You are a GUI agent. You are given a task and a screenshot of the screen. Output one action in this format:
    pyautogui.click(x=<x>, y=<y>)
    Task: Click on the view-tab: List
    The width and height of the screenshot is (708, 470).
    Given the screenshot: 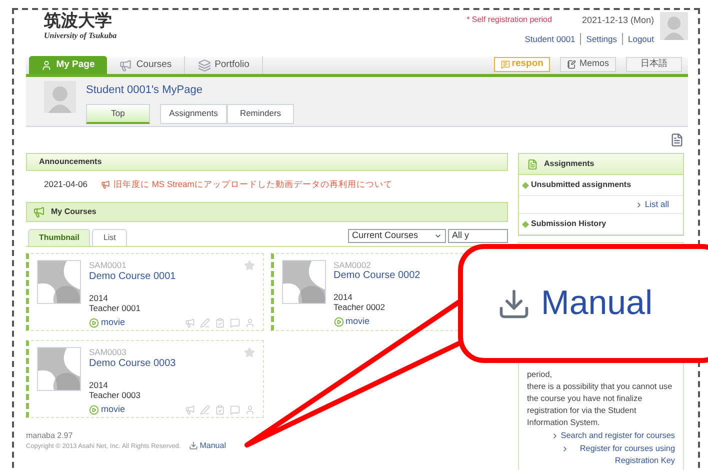 What is the action you would take?
    pyautogui.click(x=109, y=237)
    